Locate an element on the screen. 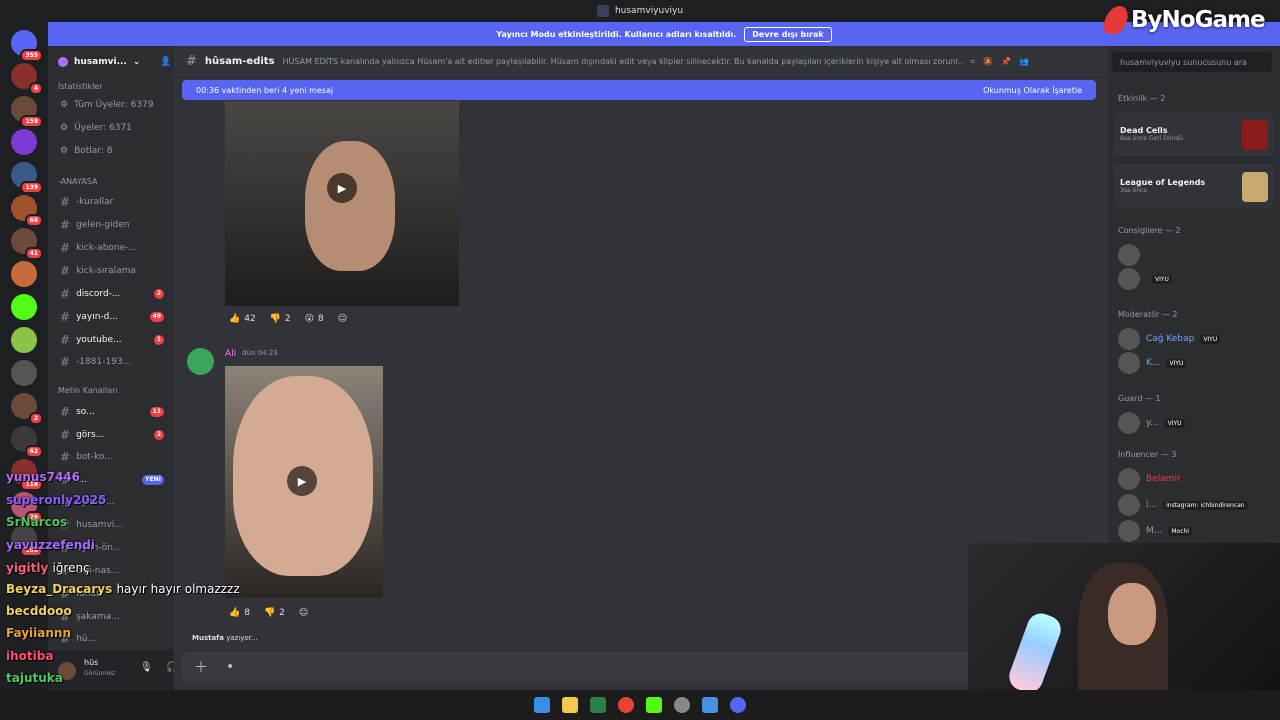 Image resolution: width=1280 pixels, height=720 pixels. microphone-icon: 🎙 is located at coordinates (146, 667).